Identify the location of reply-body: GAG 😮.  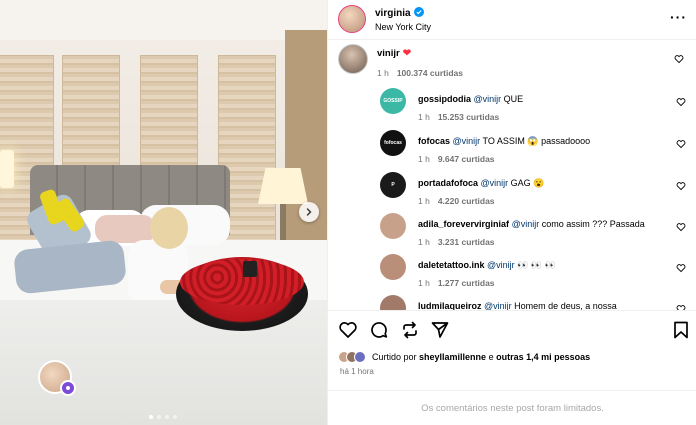
(526, 183).